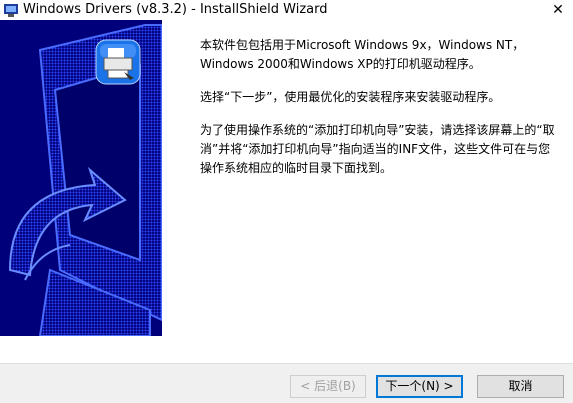 The height and width of the screenshot is (403, 573). What do you see at coordinates (328, 386) in the screenshot?
I see `back-button: < 后退(B)` at bounding box center [328, 386].